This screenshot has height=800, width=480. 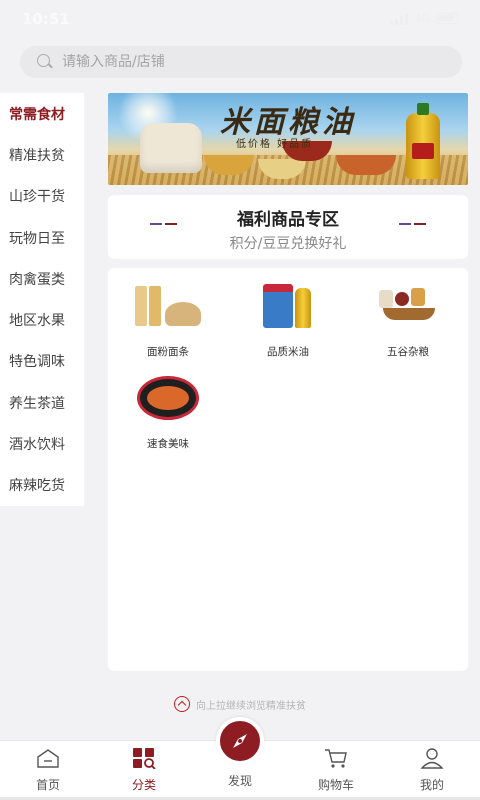 I want to click on subcategory-rice-oil: 品质米油, so click(x=288, y=320).